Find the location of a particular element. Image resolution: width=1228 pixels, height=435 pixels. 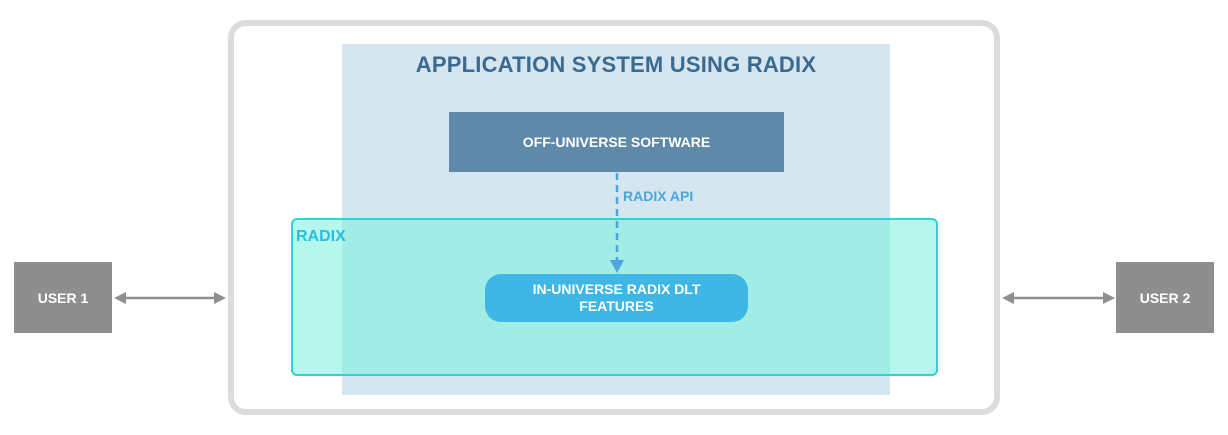

user-1-connector-left-arrowhead is located at coordinates (120, 298).